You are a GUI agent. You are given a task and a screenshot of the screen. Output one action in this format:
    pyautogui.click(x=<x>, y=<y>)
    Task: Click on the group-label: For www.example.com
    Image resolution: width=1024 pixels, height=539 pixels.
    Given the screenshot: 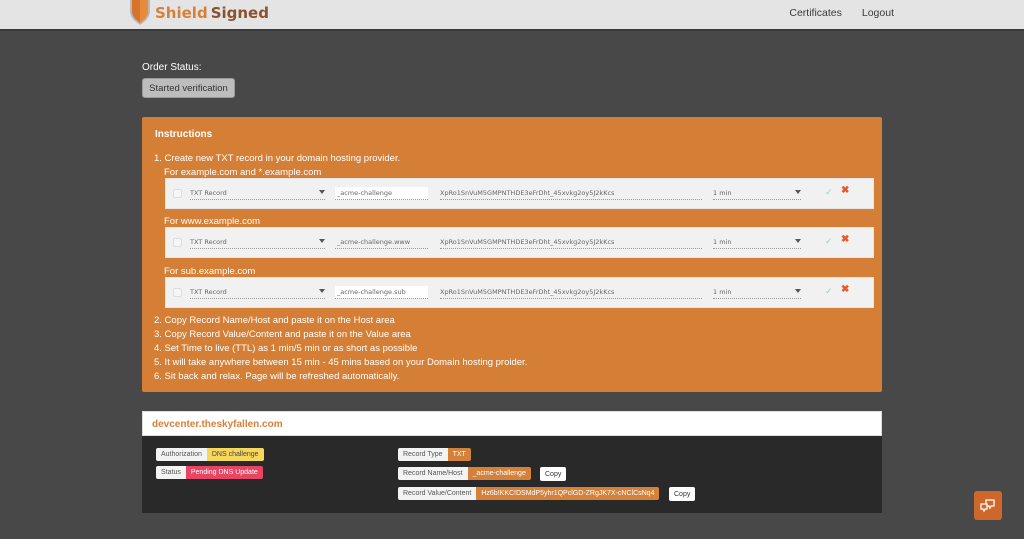 What is the action you would take?
    pyautogui.click(x=212, y=221)
    